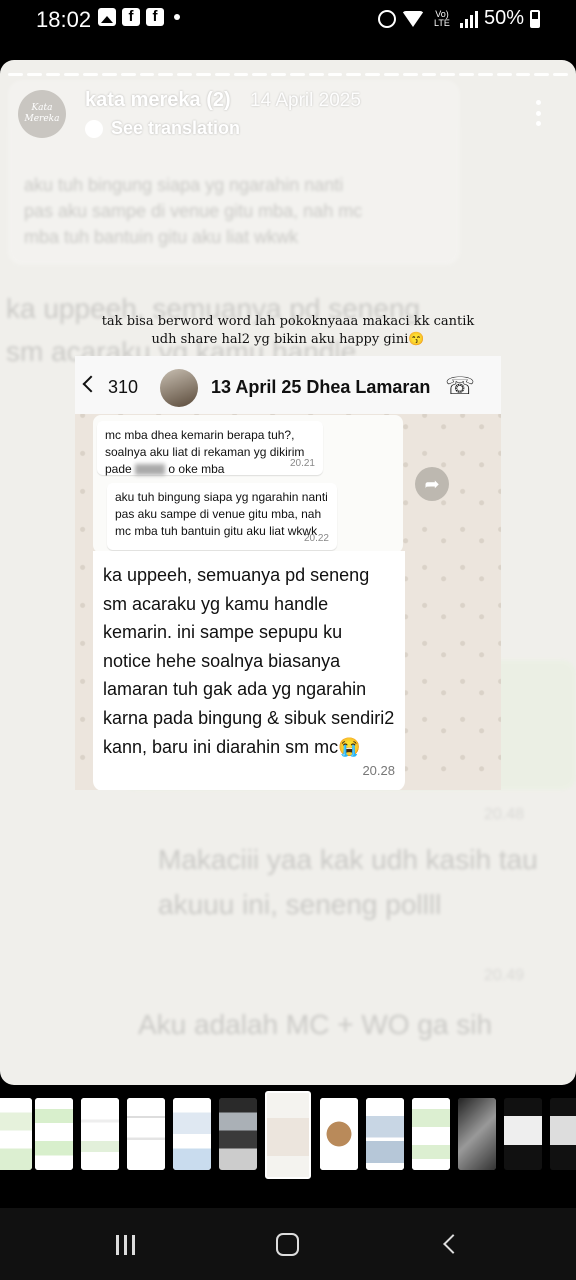 The height and width of the screenshot is (1280, 576). What do you see at coordinates (150, 470) in the screenshot?
I see `censored-word` at bounding box center [150, 470].